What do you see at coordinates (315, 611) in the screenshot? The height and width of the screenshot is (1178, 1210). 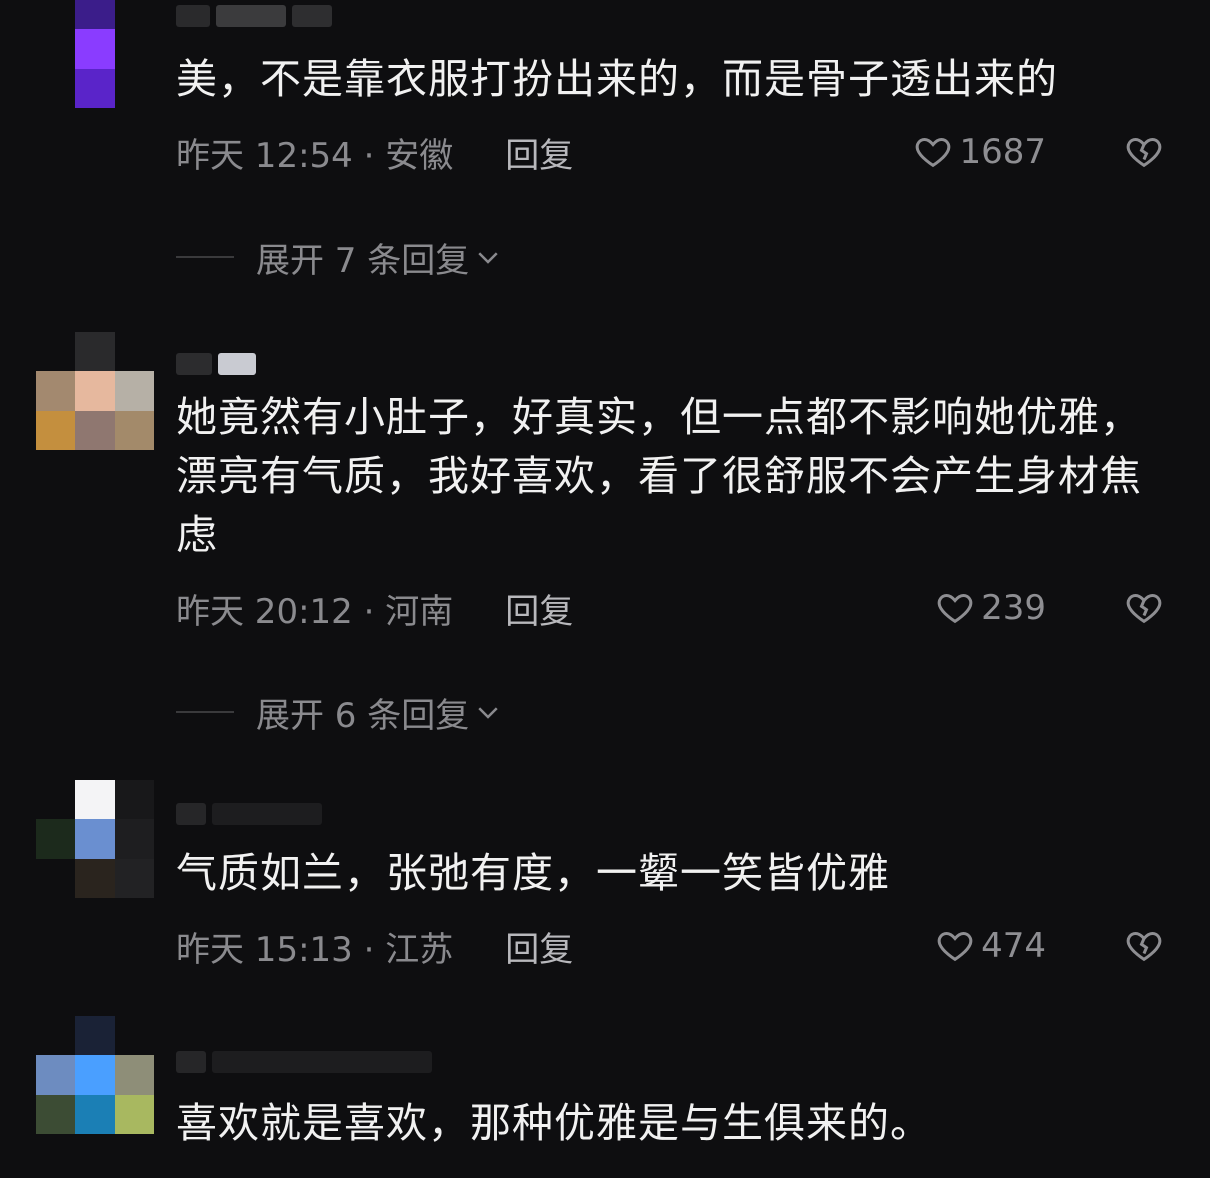 I see `comment-time-location: 昨天 20:12 · 河南` at bounding box center [315, 611].